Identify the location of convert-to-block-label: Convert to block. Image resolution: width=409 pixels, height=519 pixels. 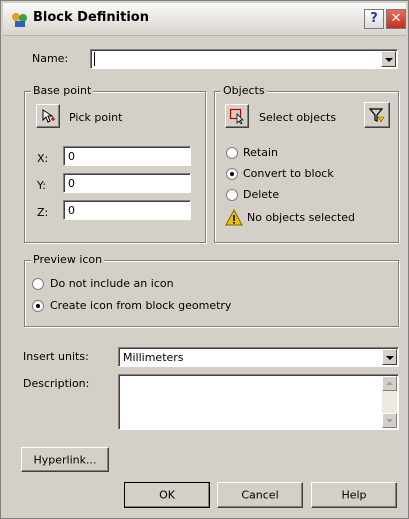
(288, 173).